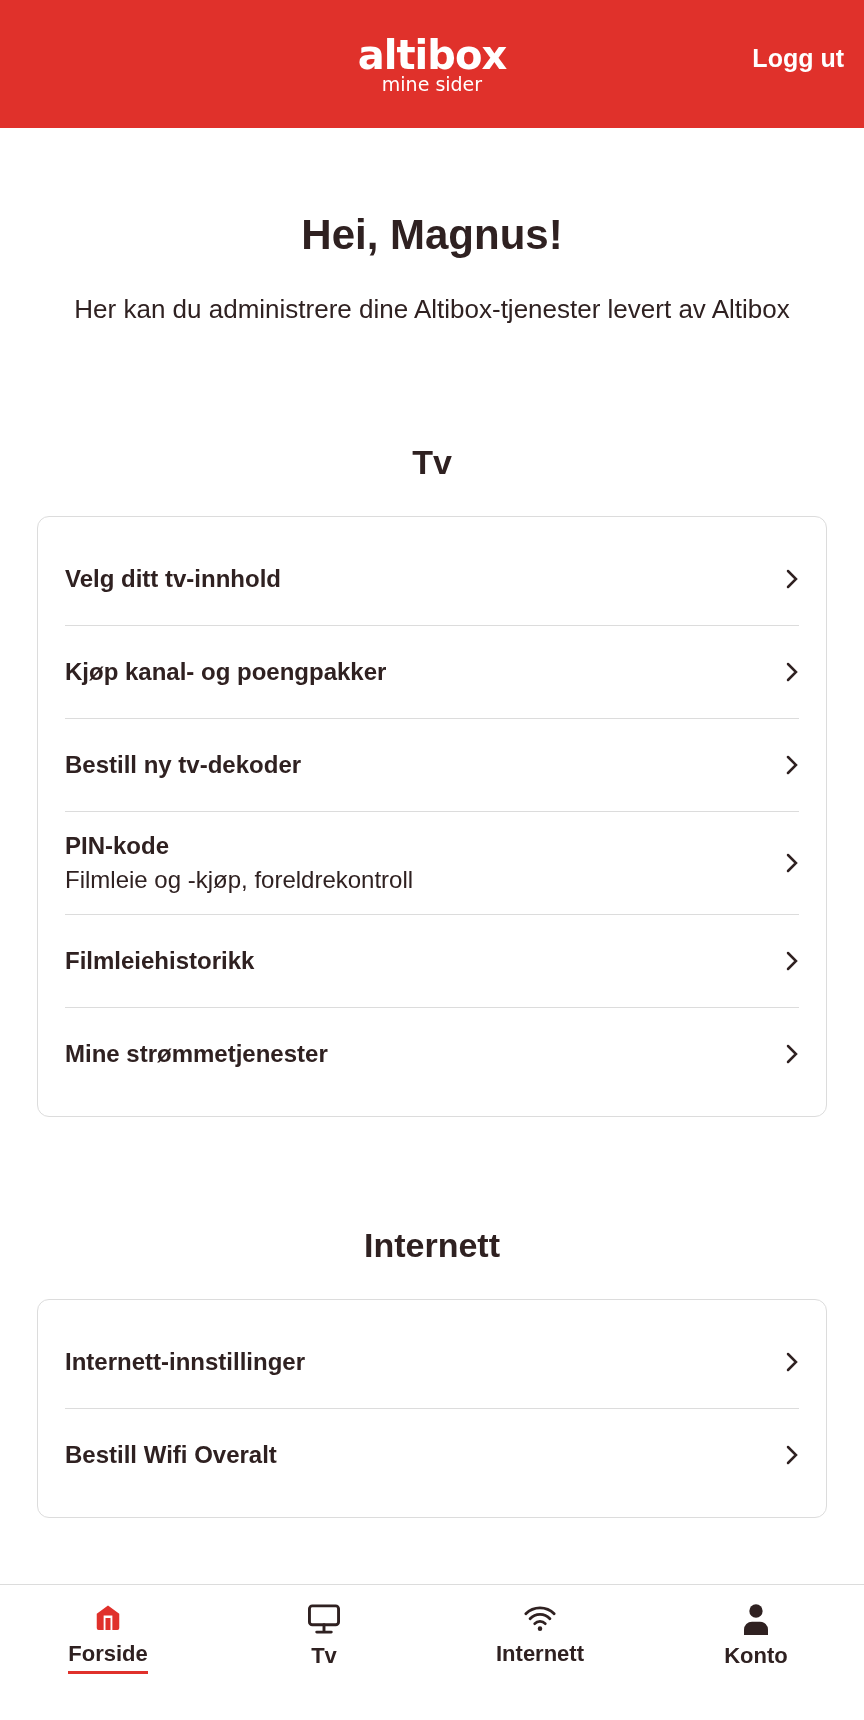 The image size is (864, 1720). What do you see at coordinates (432, 1455) in the screenshot?
I see `menu-item: Bestill Wifi Overalt` at bounding box center [432, 1455].